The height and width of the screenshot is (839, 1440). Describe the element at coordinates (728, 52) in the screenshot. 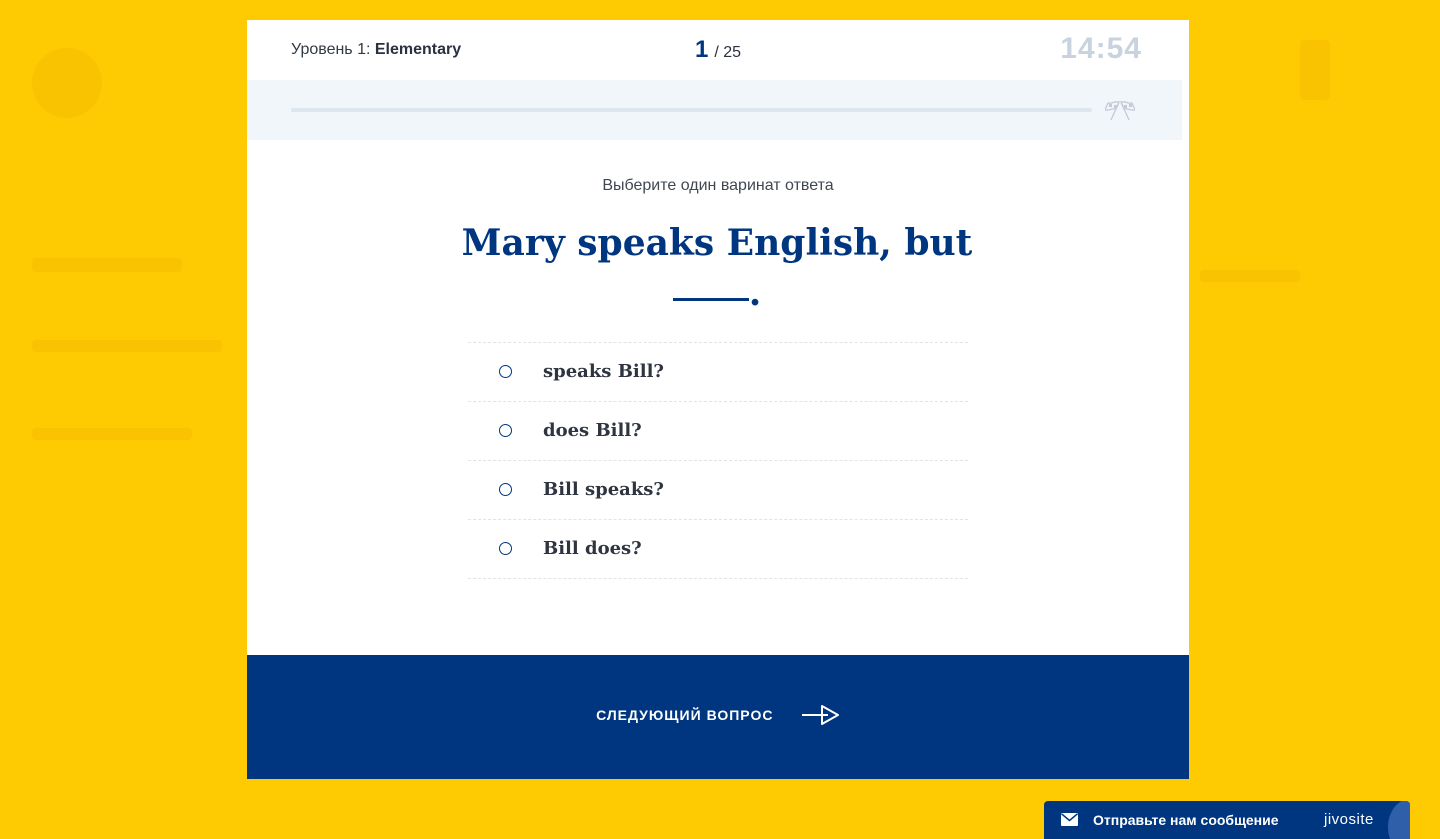

I see `total-questions: / 25` at that location.